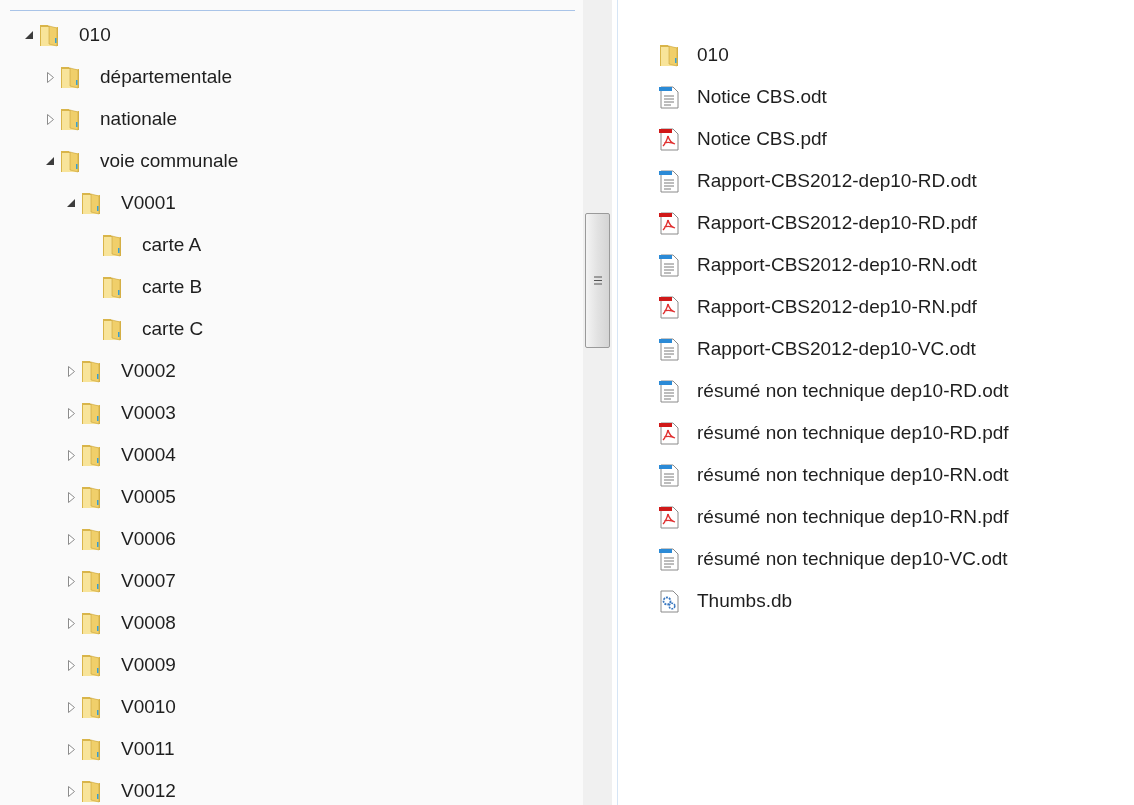 Image resolution: width=1134 pixels, height=805 pixels. What do you see at coordinates (173, 329) in the screenshot?
I see `folder-name: carte C` at bounding box center [173, 329].